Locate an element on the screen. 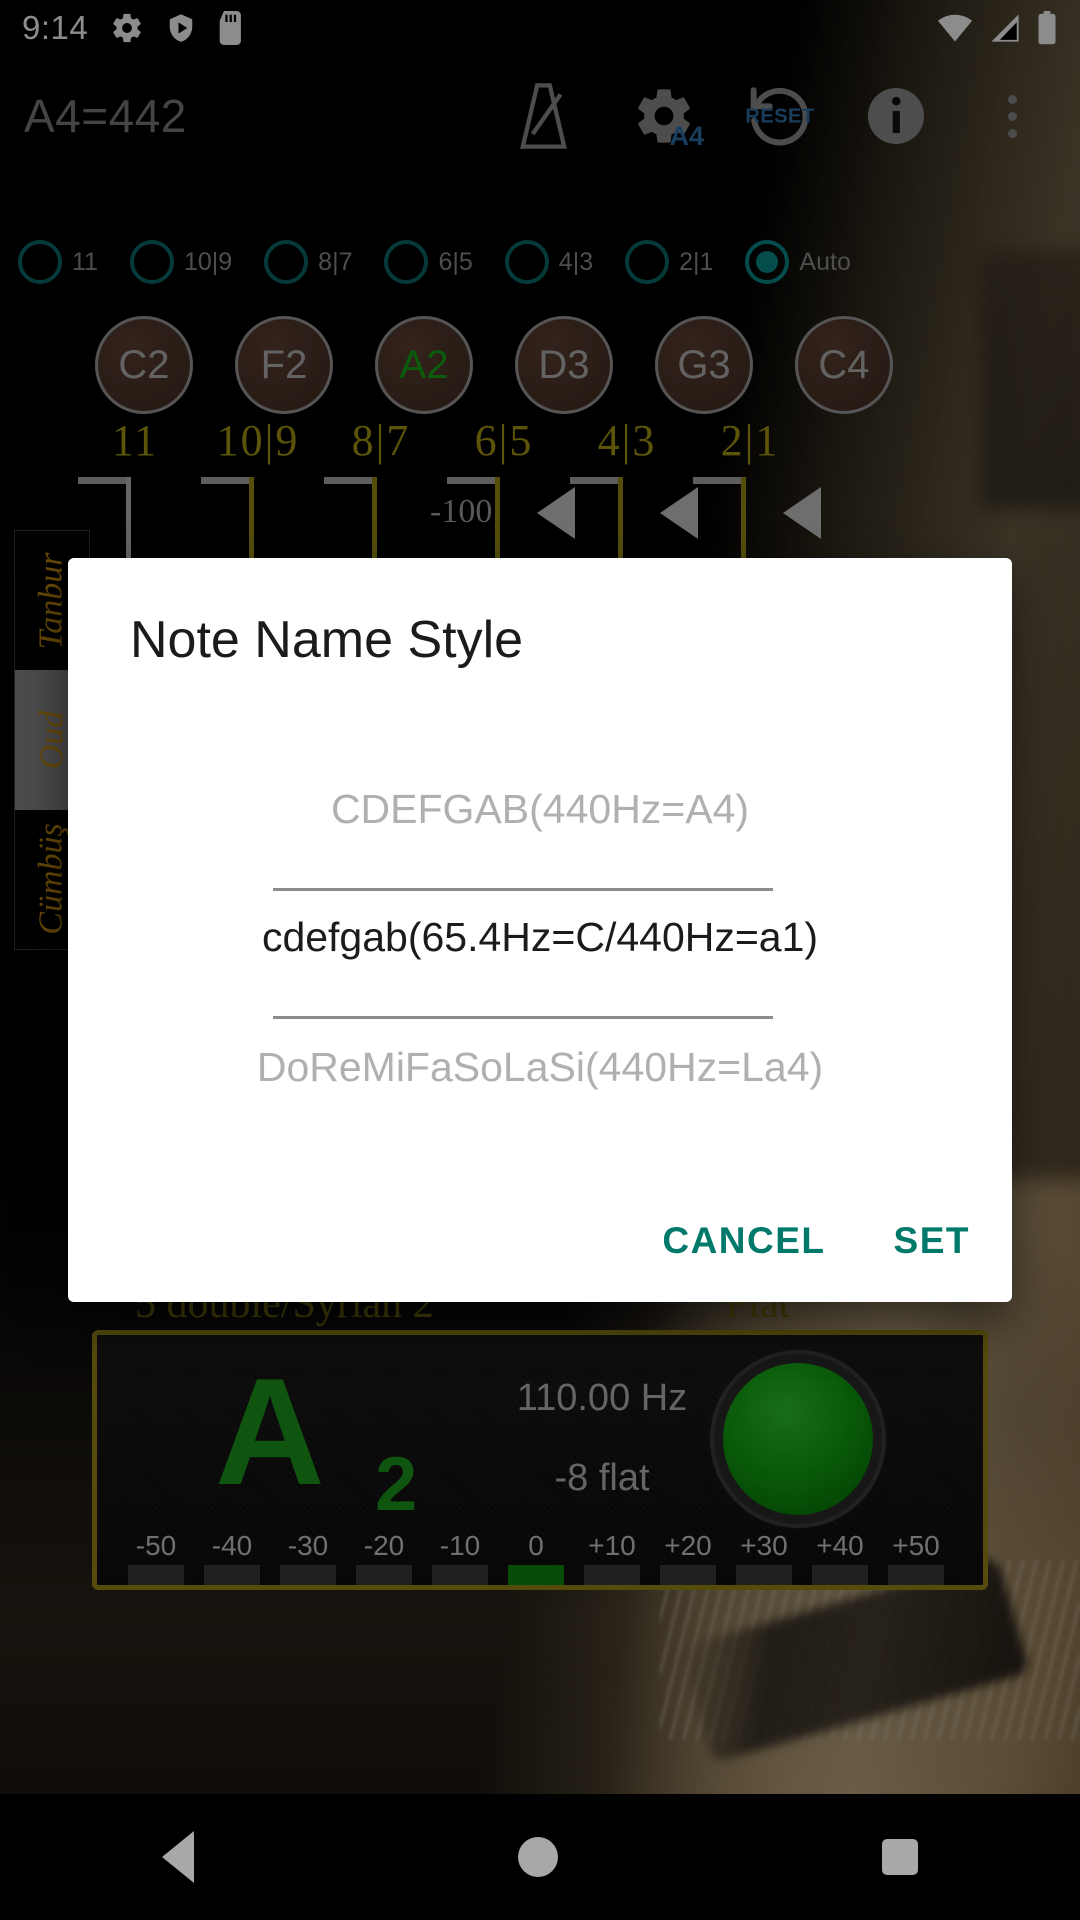 This screenshot has height=1920, width=1080. android-nav-bar is located at coordinates (540, 1857).